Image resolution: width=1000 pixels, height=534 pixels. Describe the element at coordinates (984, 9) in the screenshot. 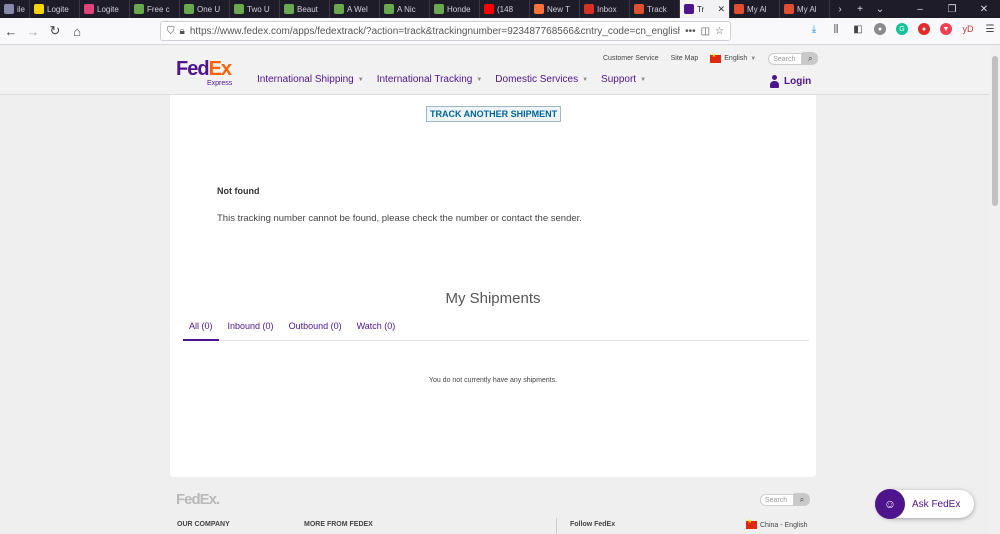

I see `close-window-icon: ✕` at that location.